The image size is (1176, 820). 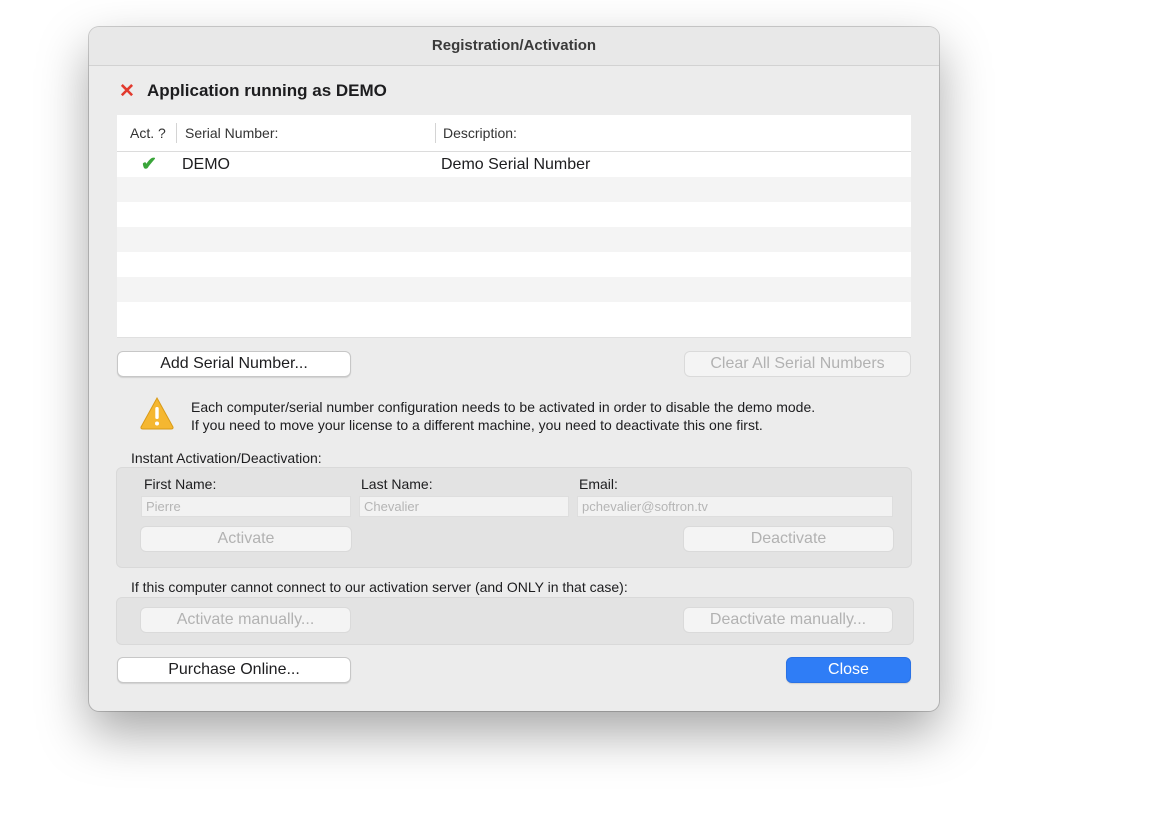 What do you see at coordinates (231, 133) in the screenshot?
I see `column-header-serial-number: Serial Number:` at bounding box center [231, 133].